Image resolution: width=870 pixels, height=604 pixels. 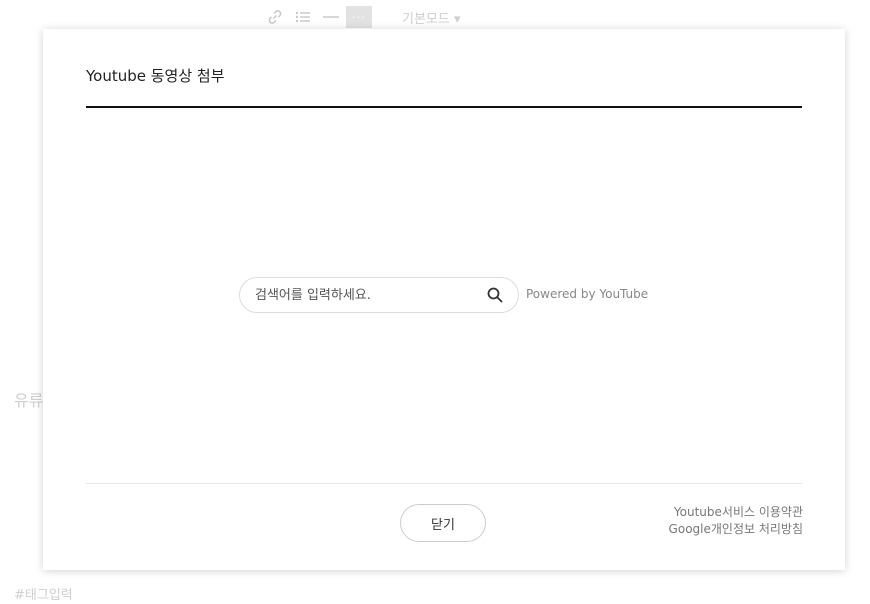 What do you see at coordinates (303, 17) in the screenshot?
I see `bullet-list-icon` at bounding box center [303, 17].